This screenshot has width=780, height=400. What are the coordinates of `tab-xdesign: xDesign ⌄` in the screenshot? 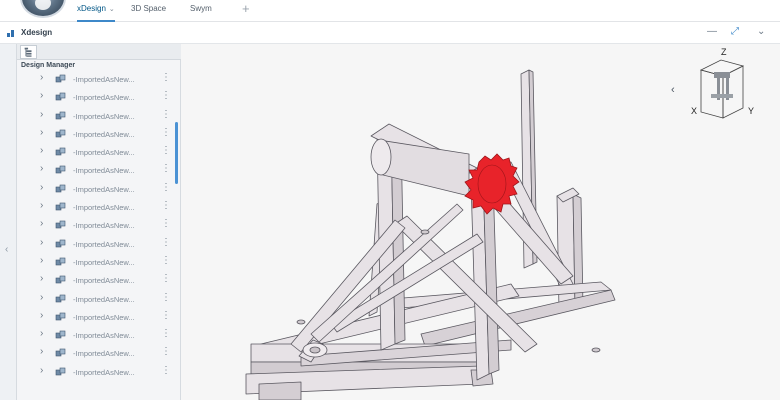 It's located at (96, 13).